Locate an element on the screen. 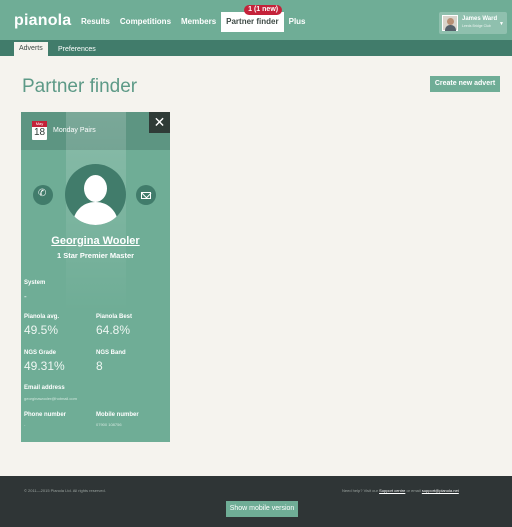 This screenshot has height=527, width=512. profile-body is located at coordinates (95, 213).